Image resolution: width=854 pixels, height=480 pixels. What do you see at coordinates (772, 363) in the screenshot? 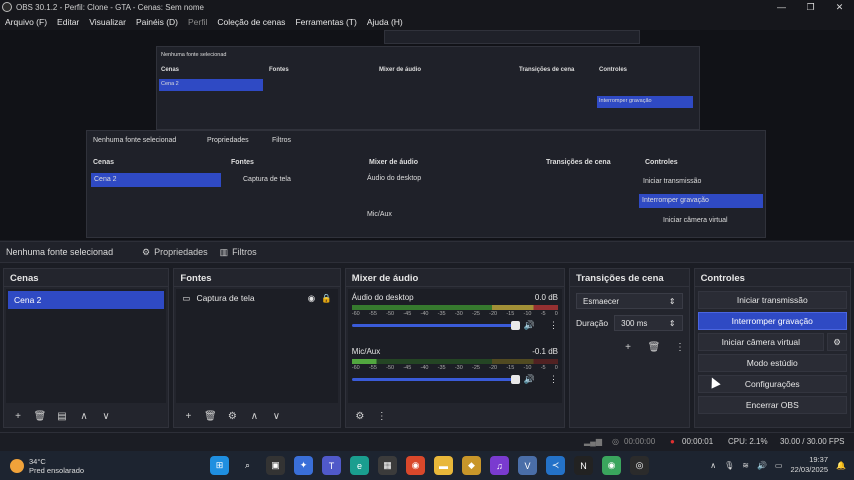
I see `studio-mode-button: Modo estúdio` at bounding box center [772, 363].